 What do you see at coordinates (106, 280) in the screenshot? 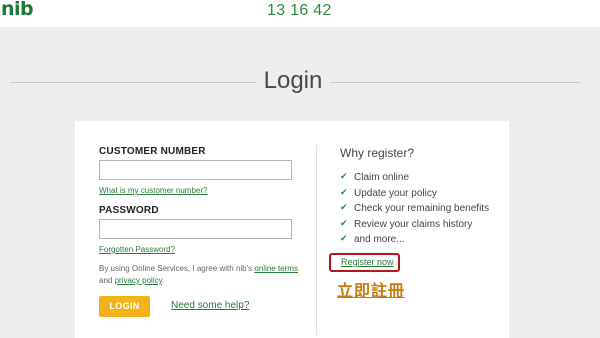
I see `terms-and: and` at bounding box center [106, 280].